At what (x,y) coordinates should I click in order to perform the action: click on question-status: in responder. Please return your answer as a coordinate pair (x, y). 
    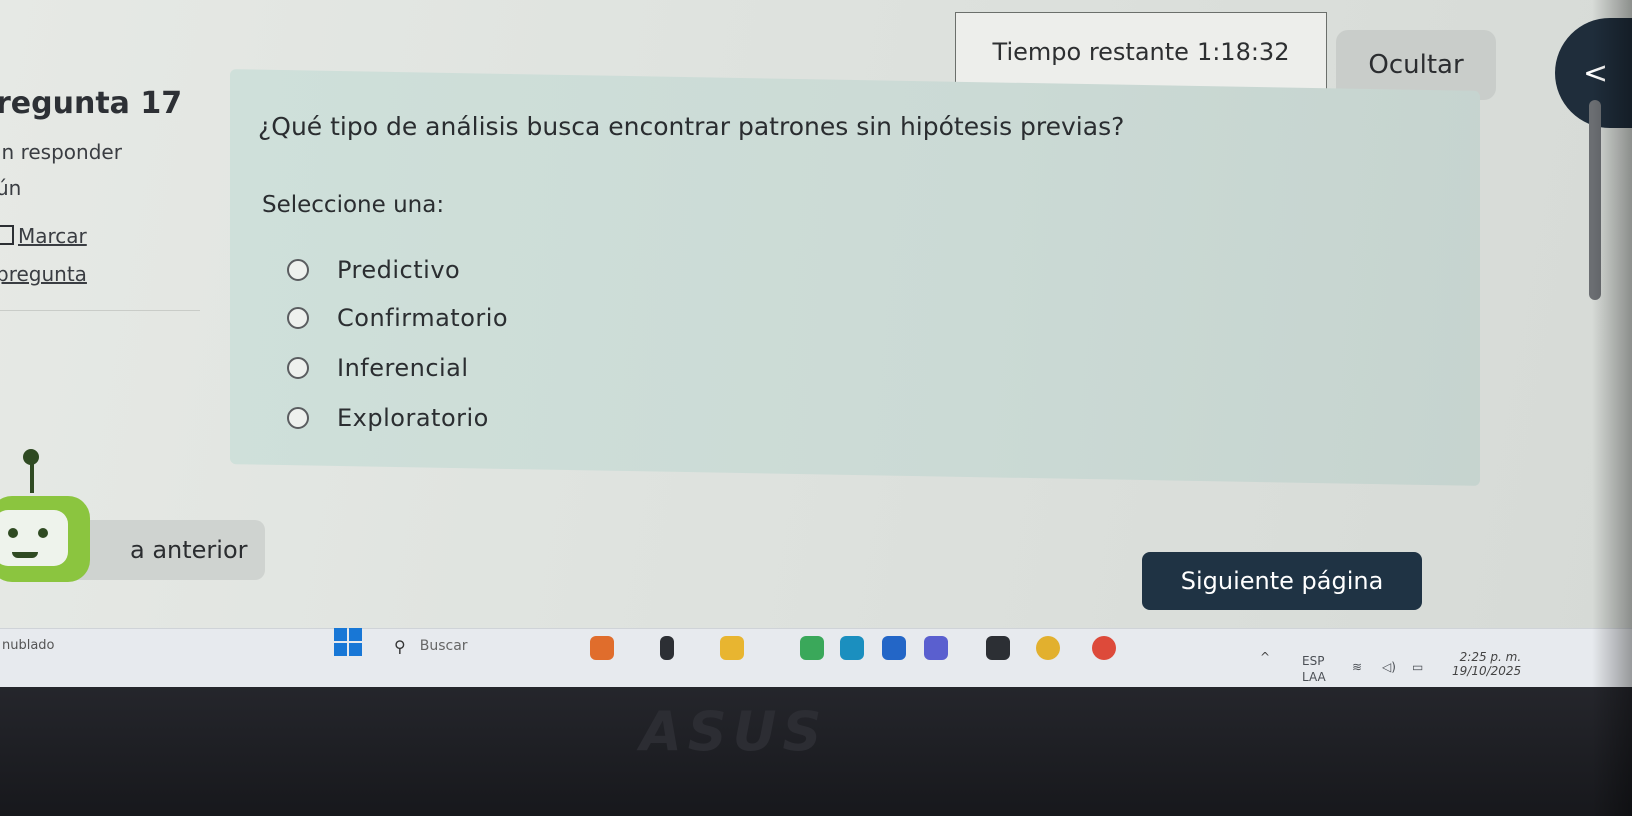
    Looking at the image, I should click on (61, 152).